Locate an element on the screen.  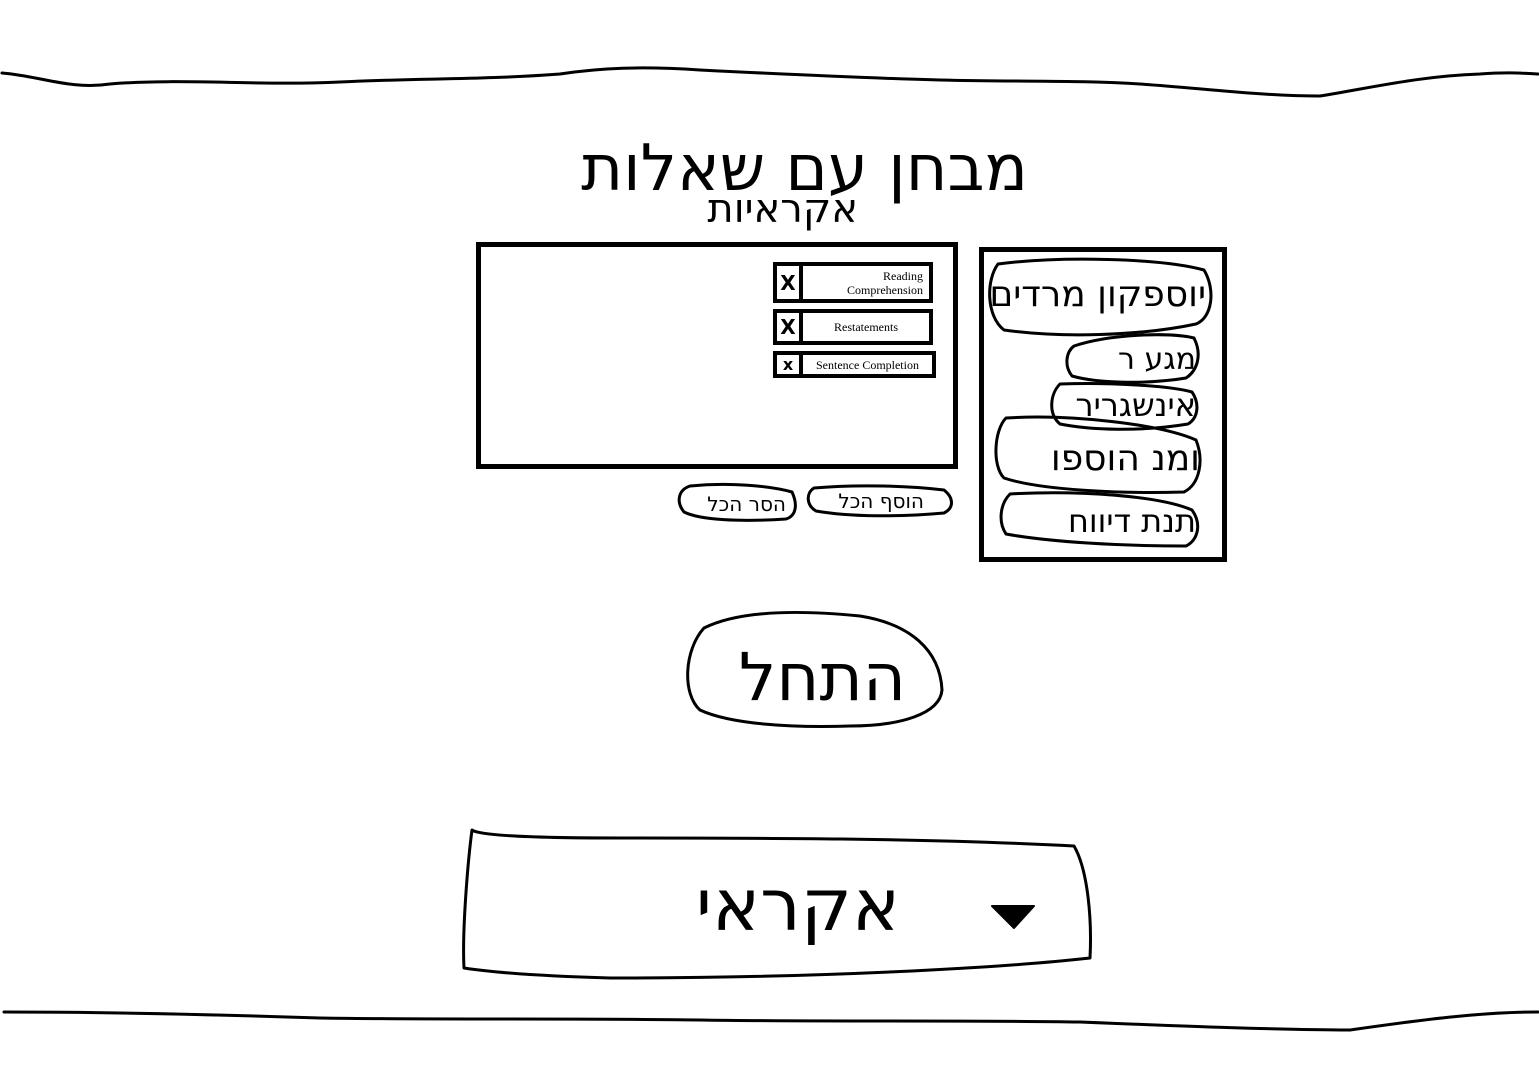
start-button is located at coordinates (814, 669).